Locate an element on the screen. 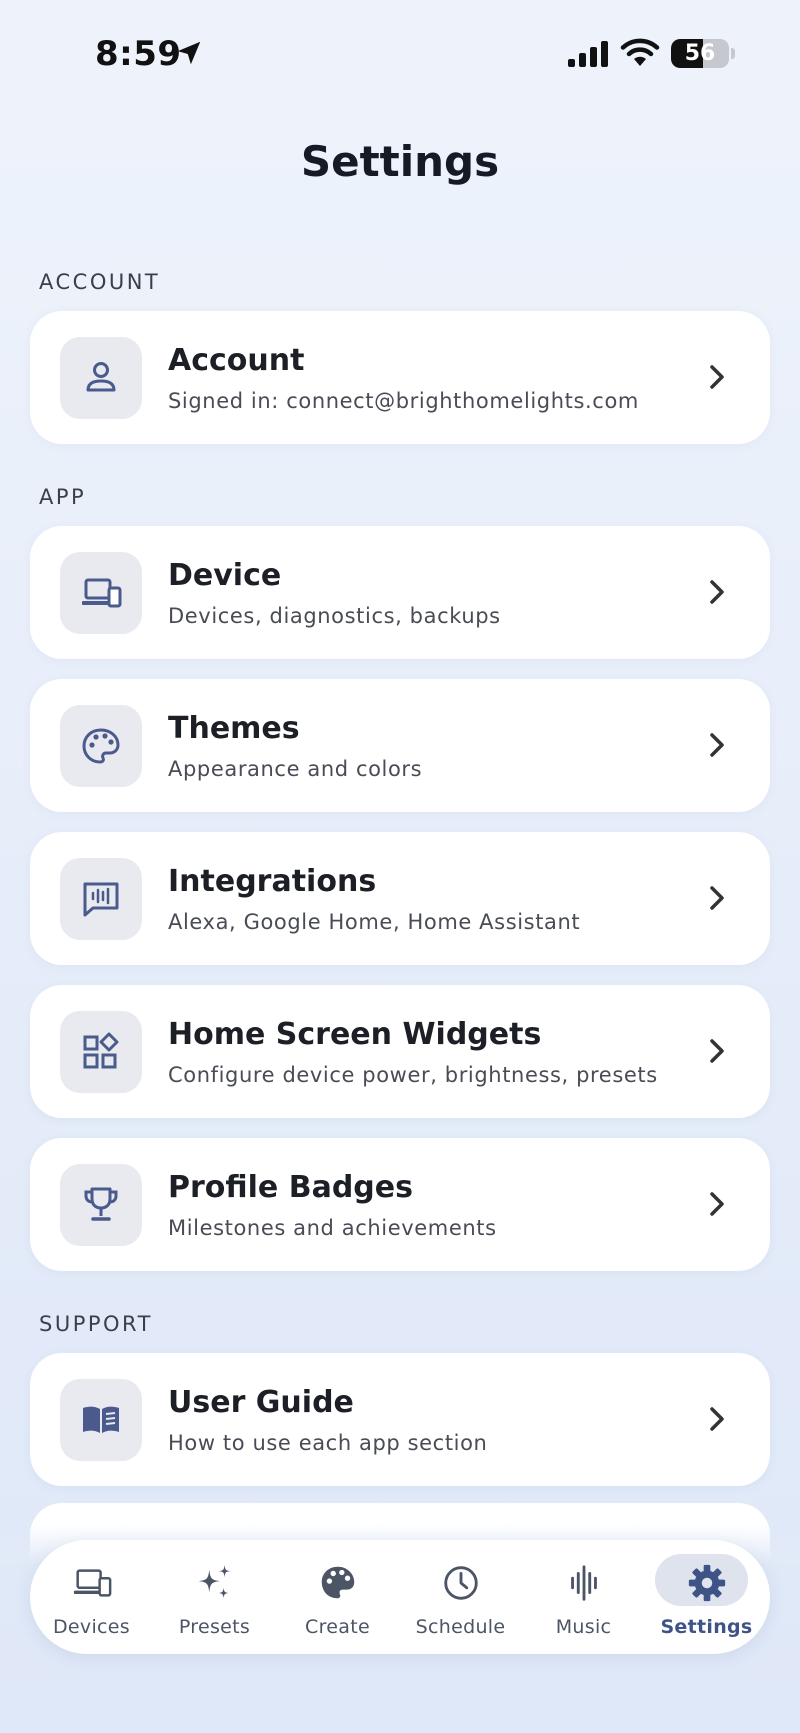 This screenshot has width=800, height=1733. tab-music: Music is located at coordinates (583, 1597).